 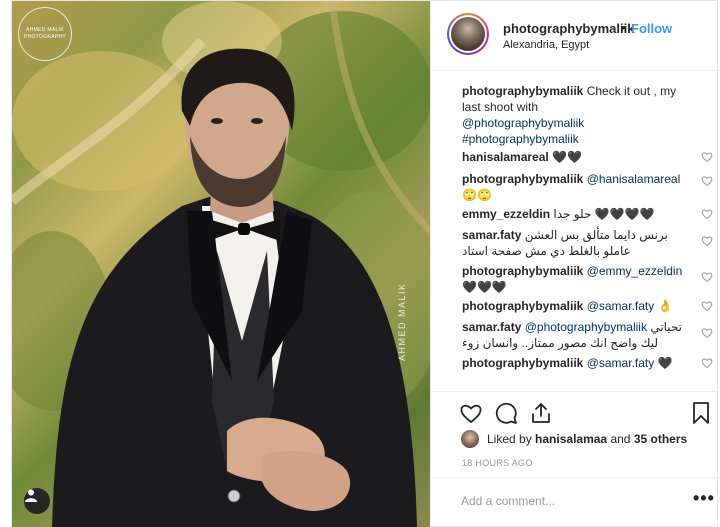 I want to click on caption-hashtag: #photographybymaliik, so click(x=520, y=139).